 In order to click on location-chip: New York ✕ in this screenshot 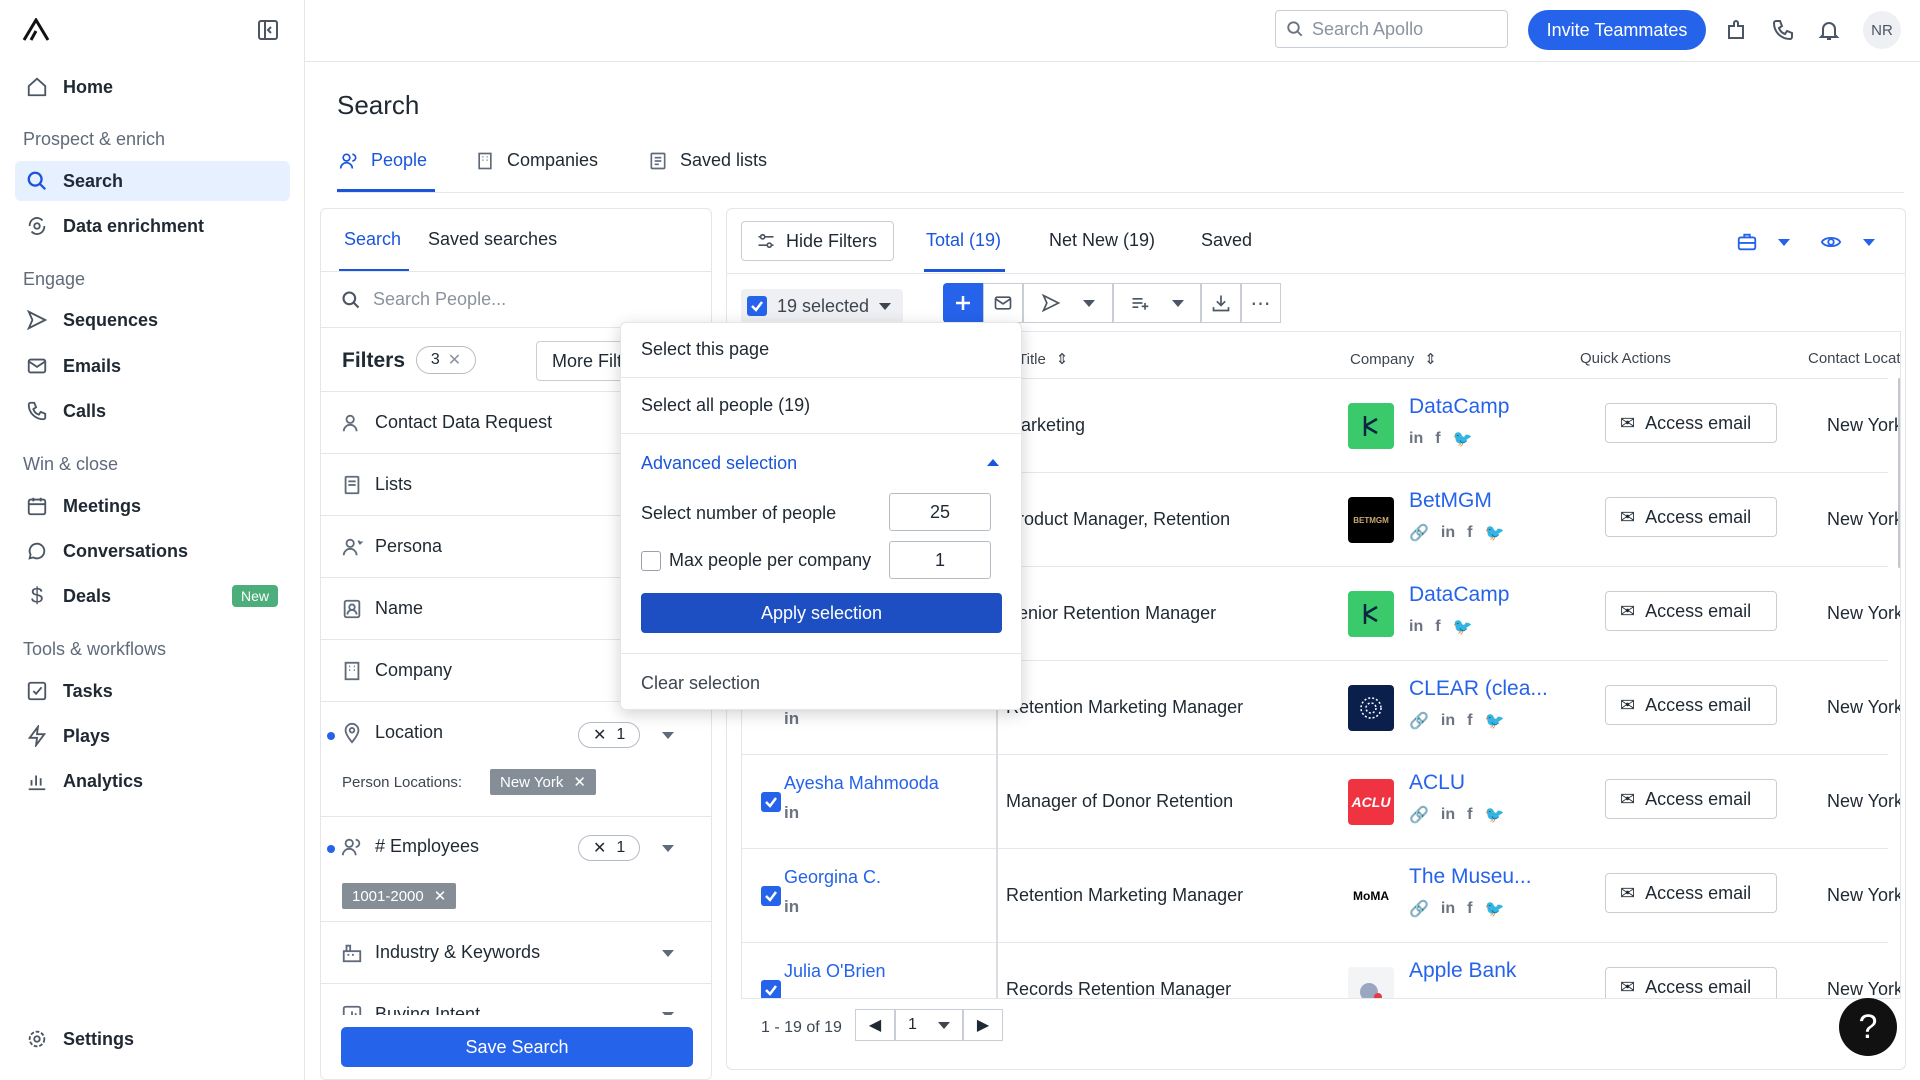, I will do `click(543, 782)`.